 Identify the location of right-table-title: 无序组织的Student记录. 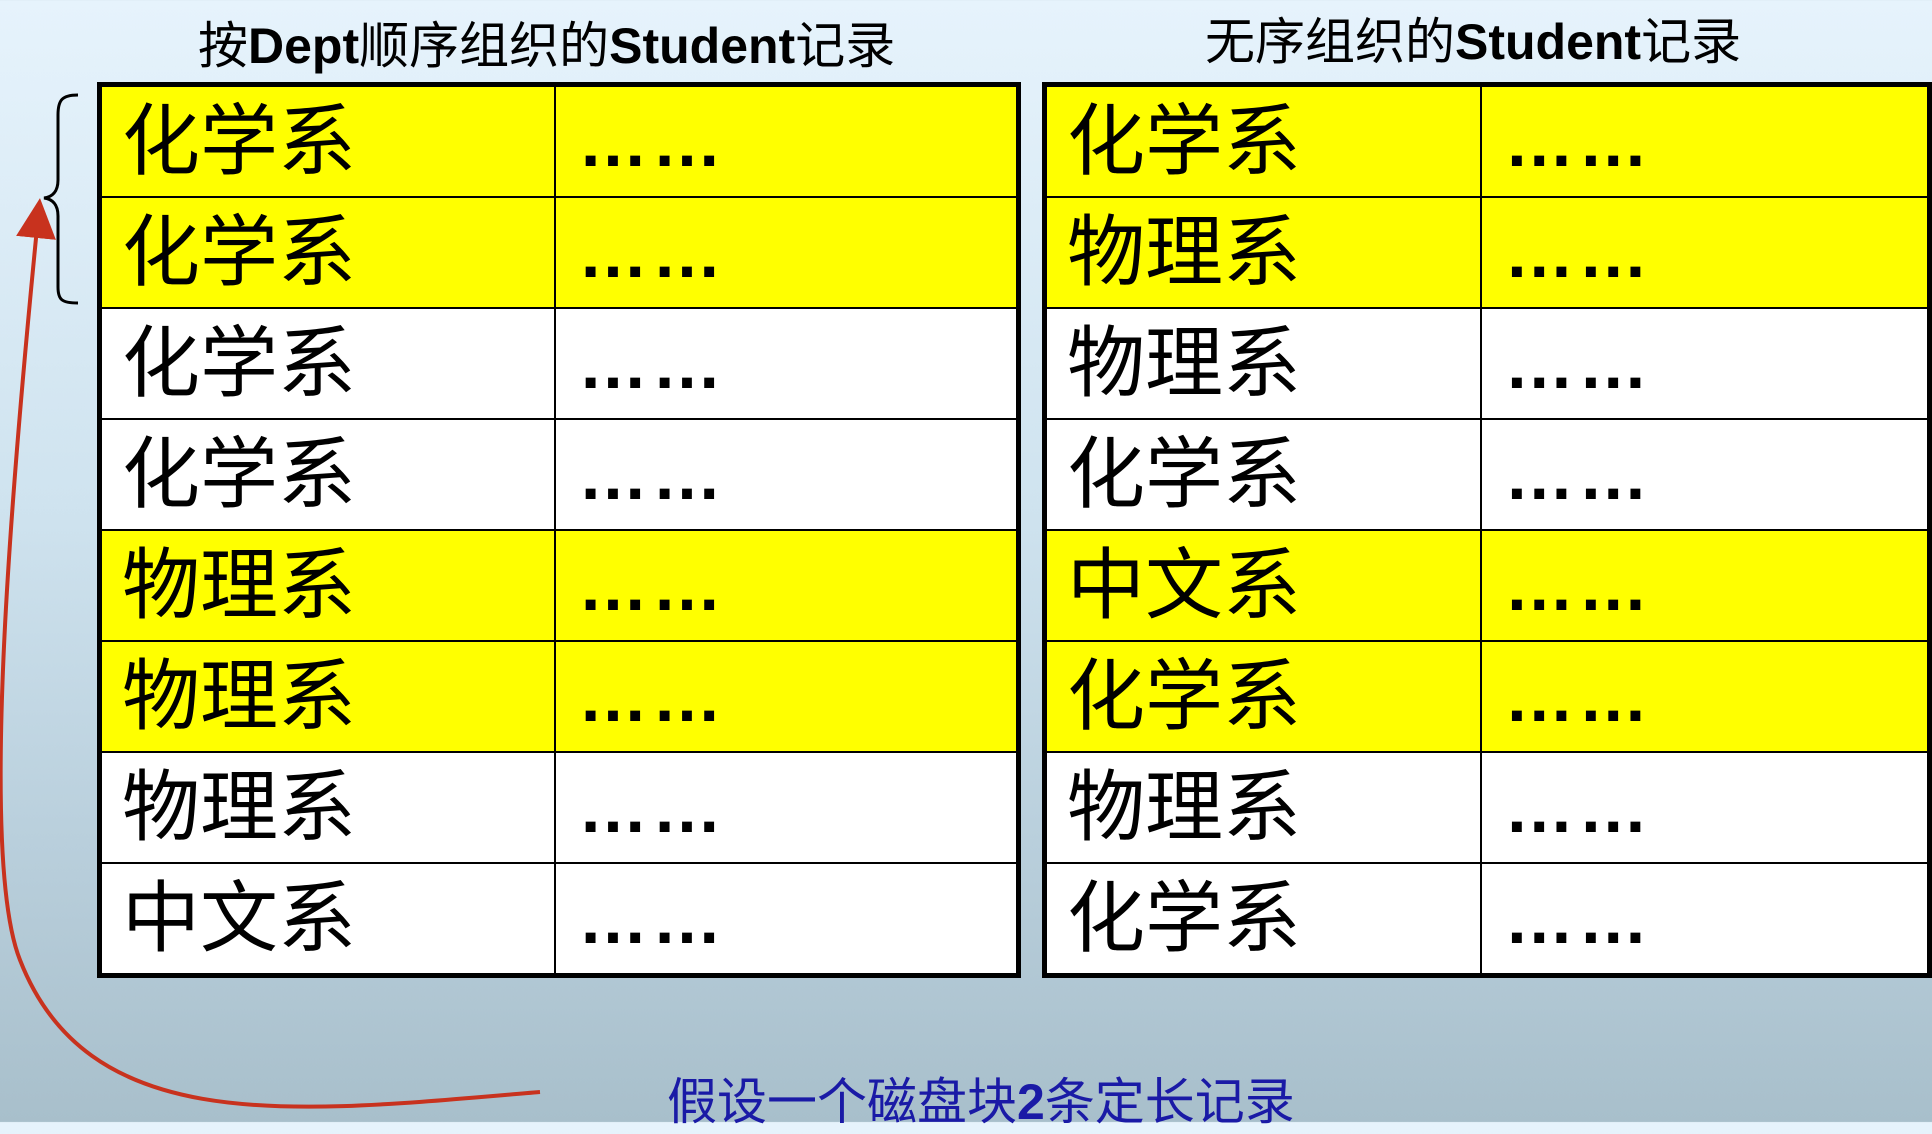
(1473, 42).